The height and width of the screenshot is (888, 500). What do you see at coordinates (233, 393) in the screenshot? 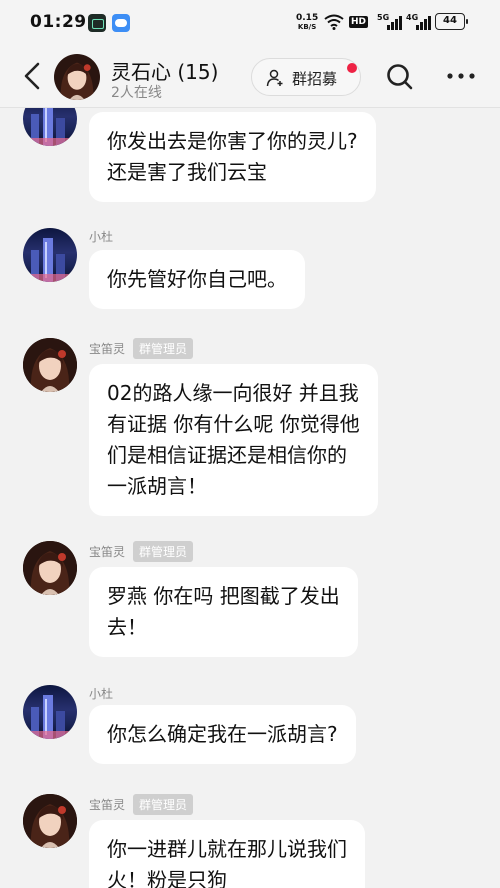
I see `message-text: 02的路人缘一向很好 并且我` at bounding box center [233, 393].